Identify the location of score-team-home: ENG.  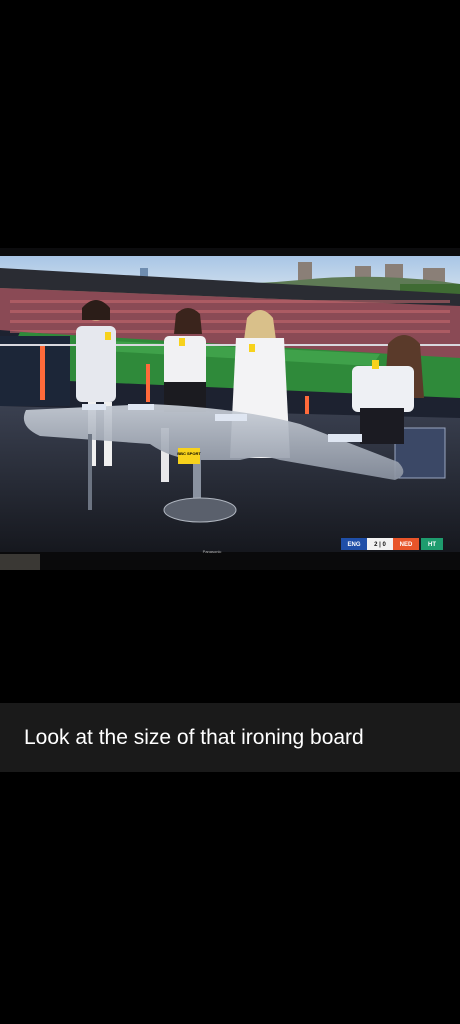
(353, 545).